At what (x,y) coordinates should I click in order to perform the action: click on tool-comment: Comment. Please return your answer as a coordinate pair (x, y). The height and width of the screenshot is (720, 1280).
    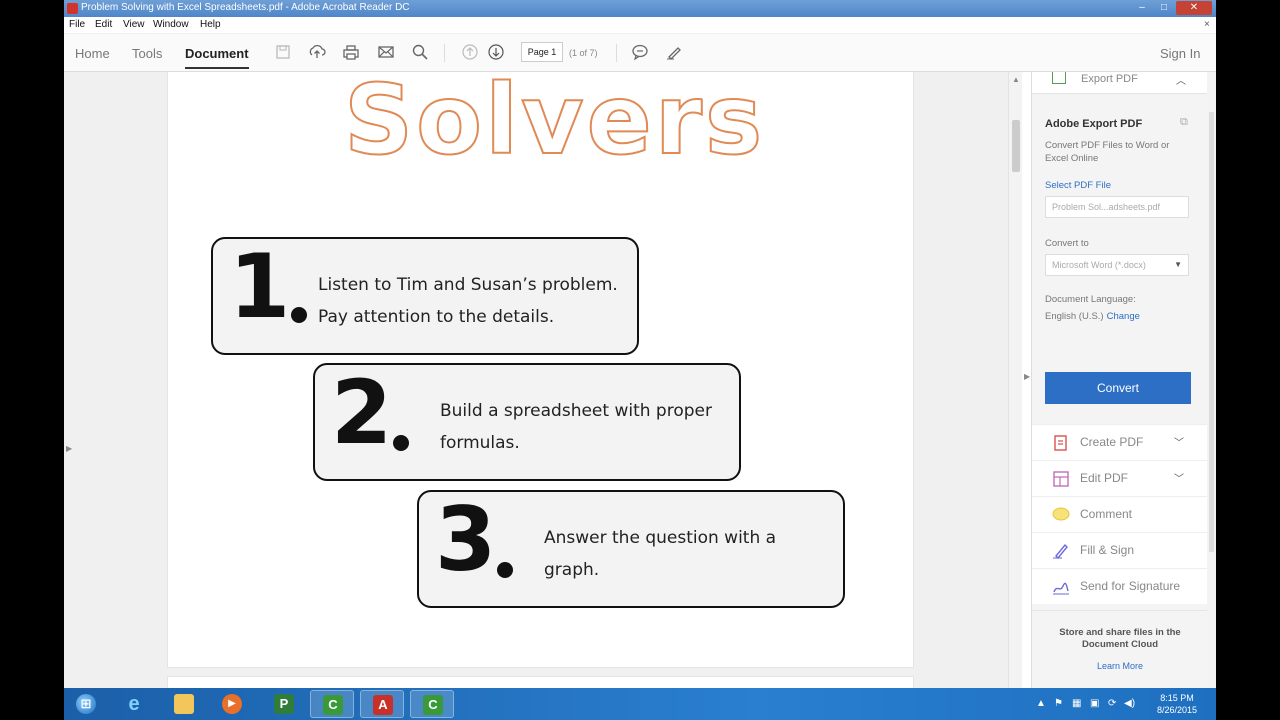
    Looking at the image, I should click on (1120, 514).